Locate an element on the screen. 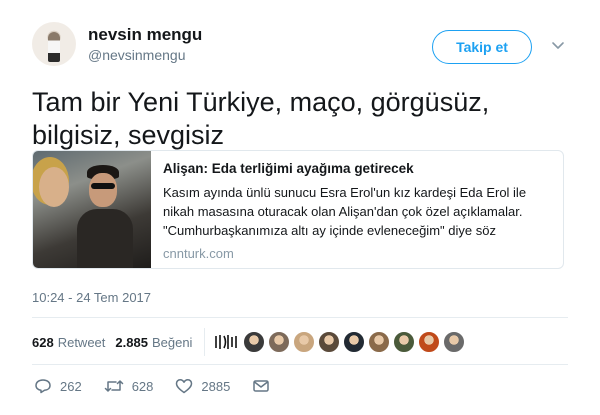 The image size is (600, 415). user-name: nevsin mengu is located at coordinates (145, 35).